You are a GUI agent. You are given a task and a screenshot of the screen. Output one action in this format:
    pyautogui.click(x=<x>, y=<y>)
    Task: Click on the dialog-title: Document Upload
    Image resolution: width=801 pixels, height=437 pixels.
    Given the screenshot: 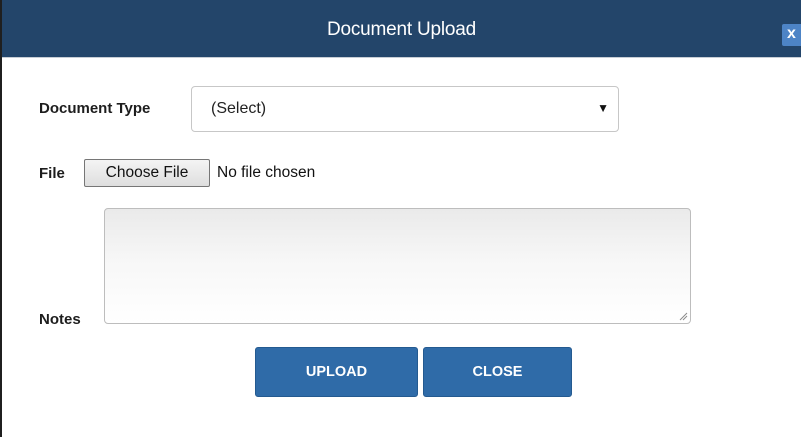 What is the action you would take?
    pyautogui.click(x=401, y=29)
    